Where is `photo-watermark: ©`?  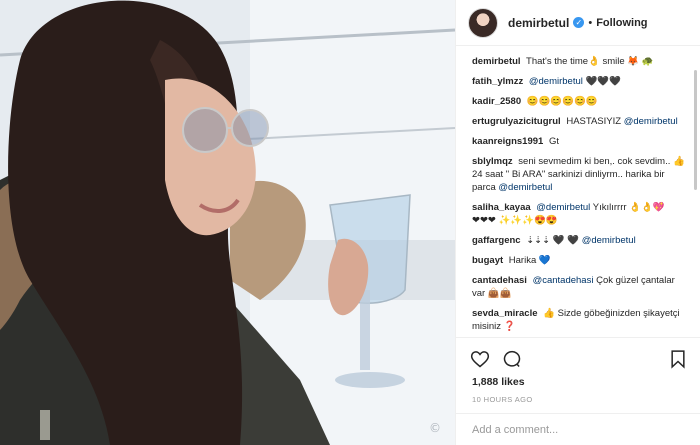
photo-watermark: © is located at coordinates (435, 428).